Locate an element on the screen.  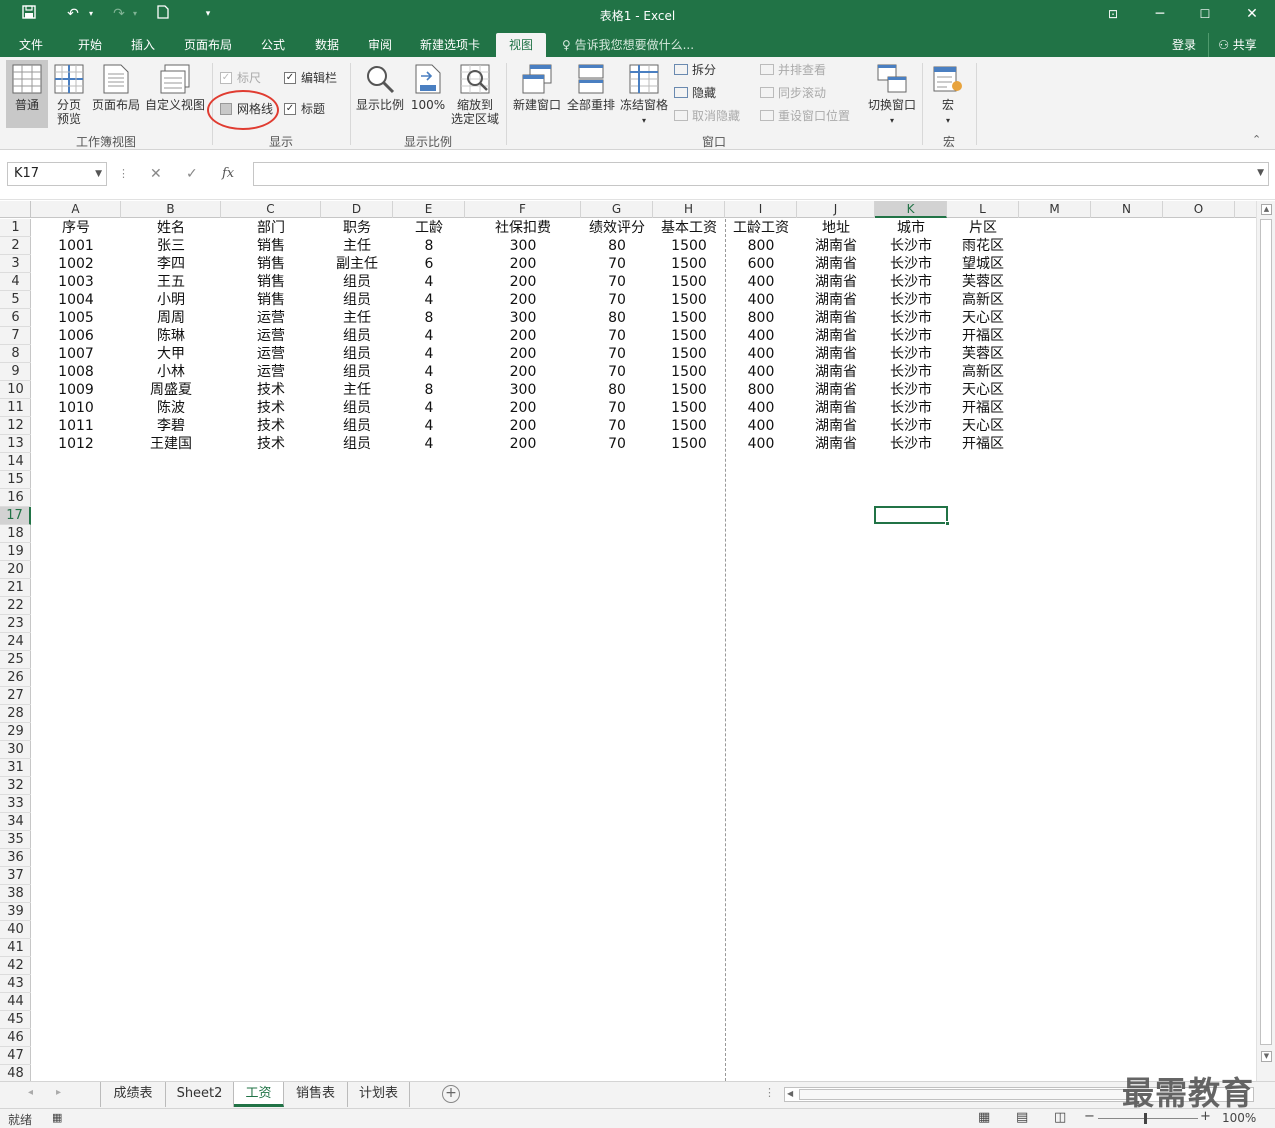
formula-bar-checkbox: ✓ 编辑栏 is located at coordinates (314, 78).